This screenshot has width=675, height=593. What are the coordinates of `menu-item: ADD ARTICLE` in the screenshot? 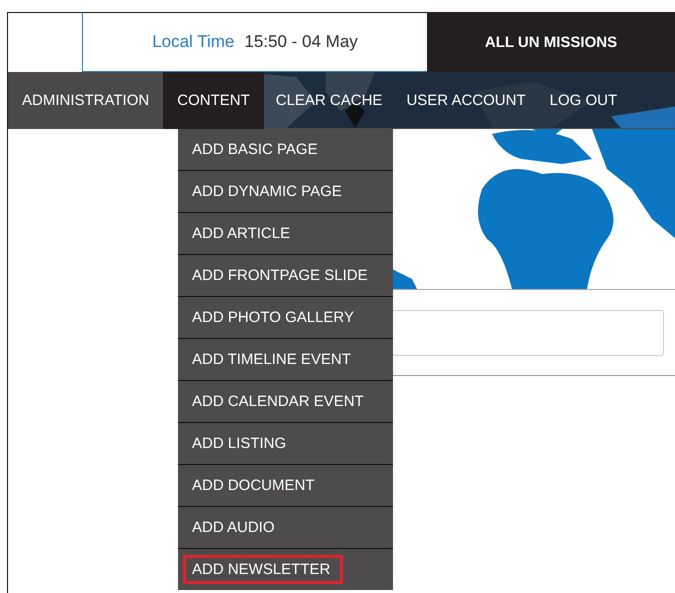 It's located at (285, 234).